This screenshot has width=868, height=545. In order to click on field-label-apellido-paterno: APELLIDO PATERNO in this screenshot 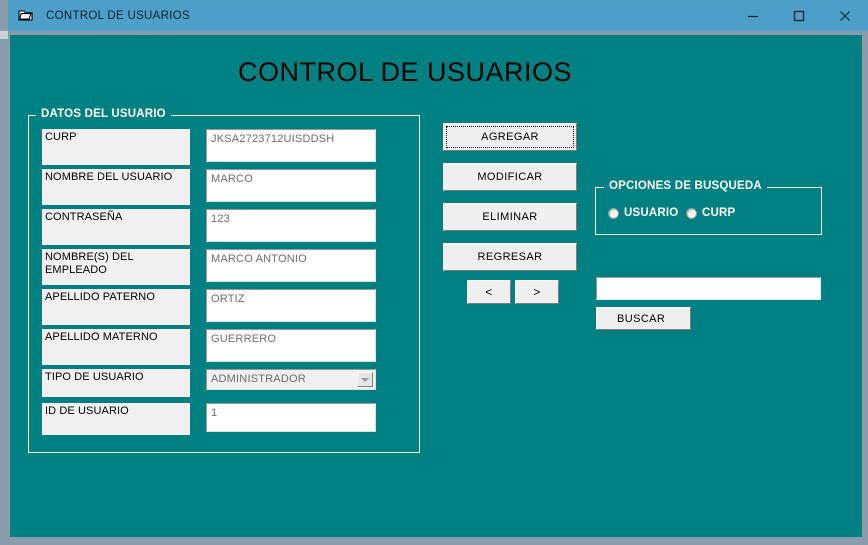, I will do `click(116, 307)`.